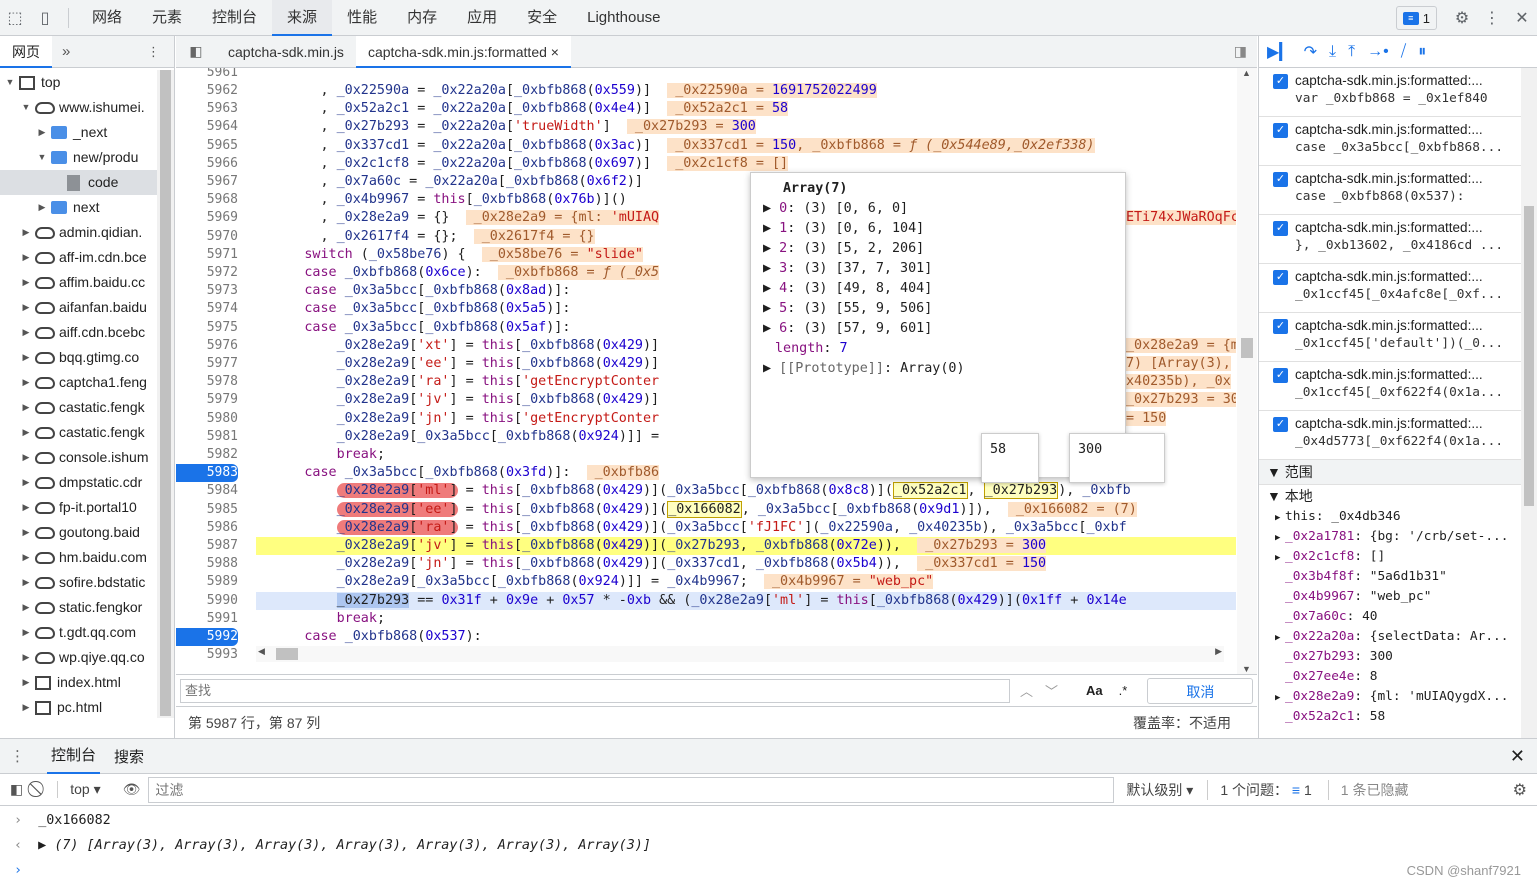 The height and width of the screenshot is (884, 1537). Describe the element at coordinates (458, 382) in the screenshot. I see `code-line: _0x28e2a9['ra'] = this['getEncryptConter` at that location.